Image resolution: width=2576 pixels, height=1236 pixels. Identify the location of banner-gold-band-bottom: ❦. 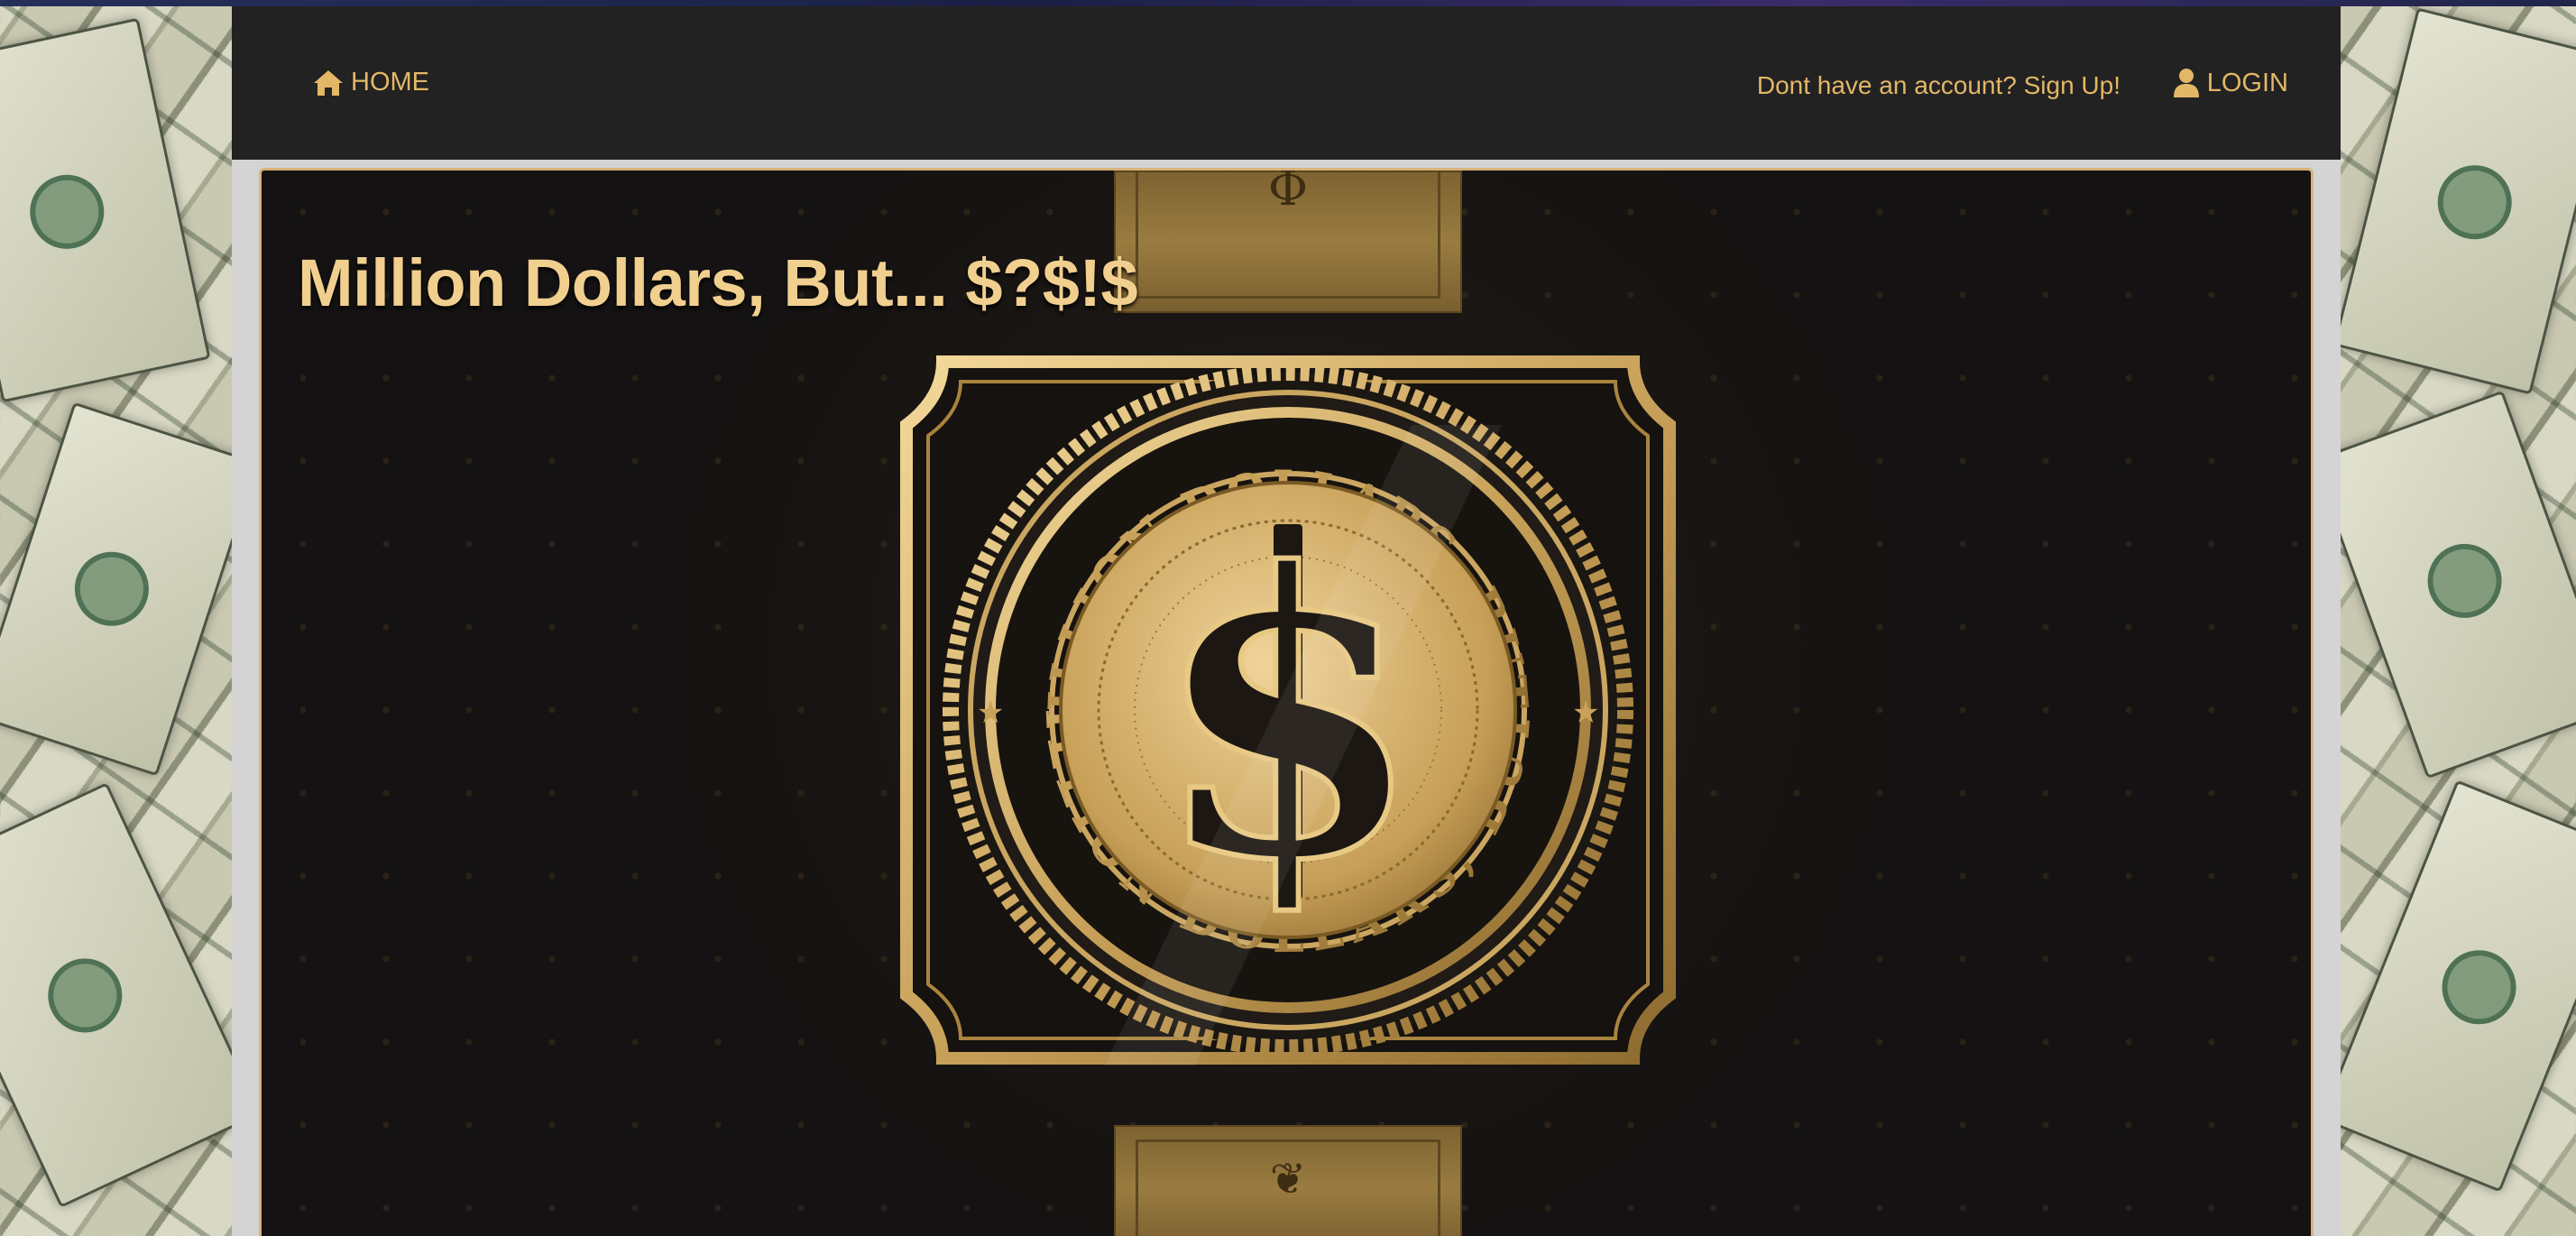
(1288, 1180).